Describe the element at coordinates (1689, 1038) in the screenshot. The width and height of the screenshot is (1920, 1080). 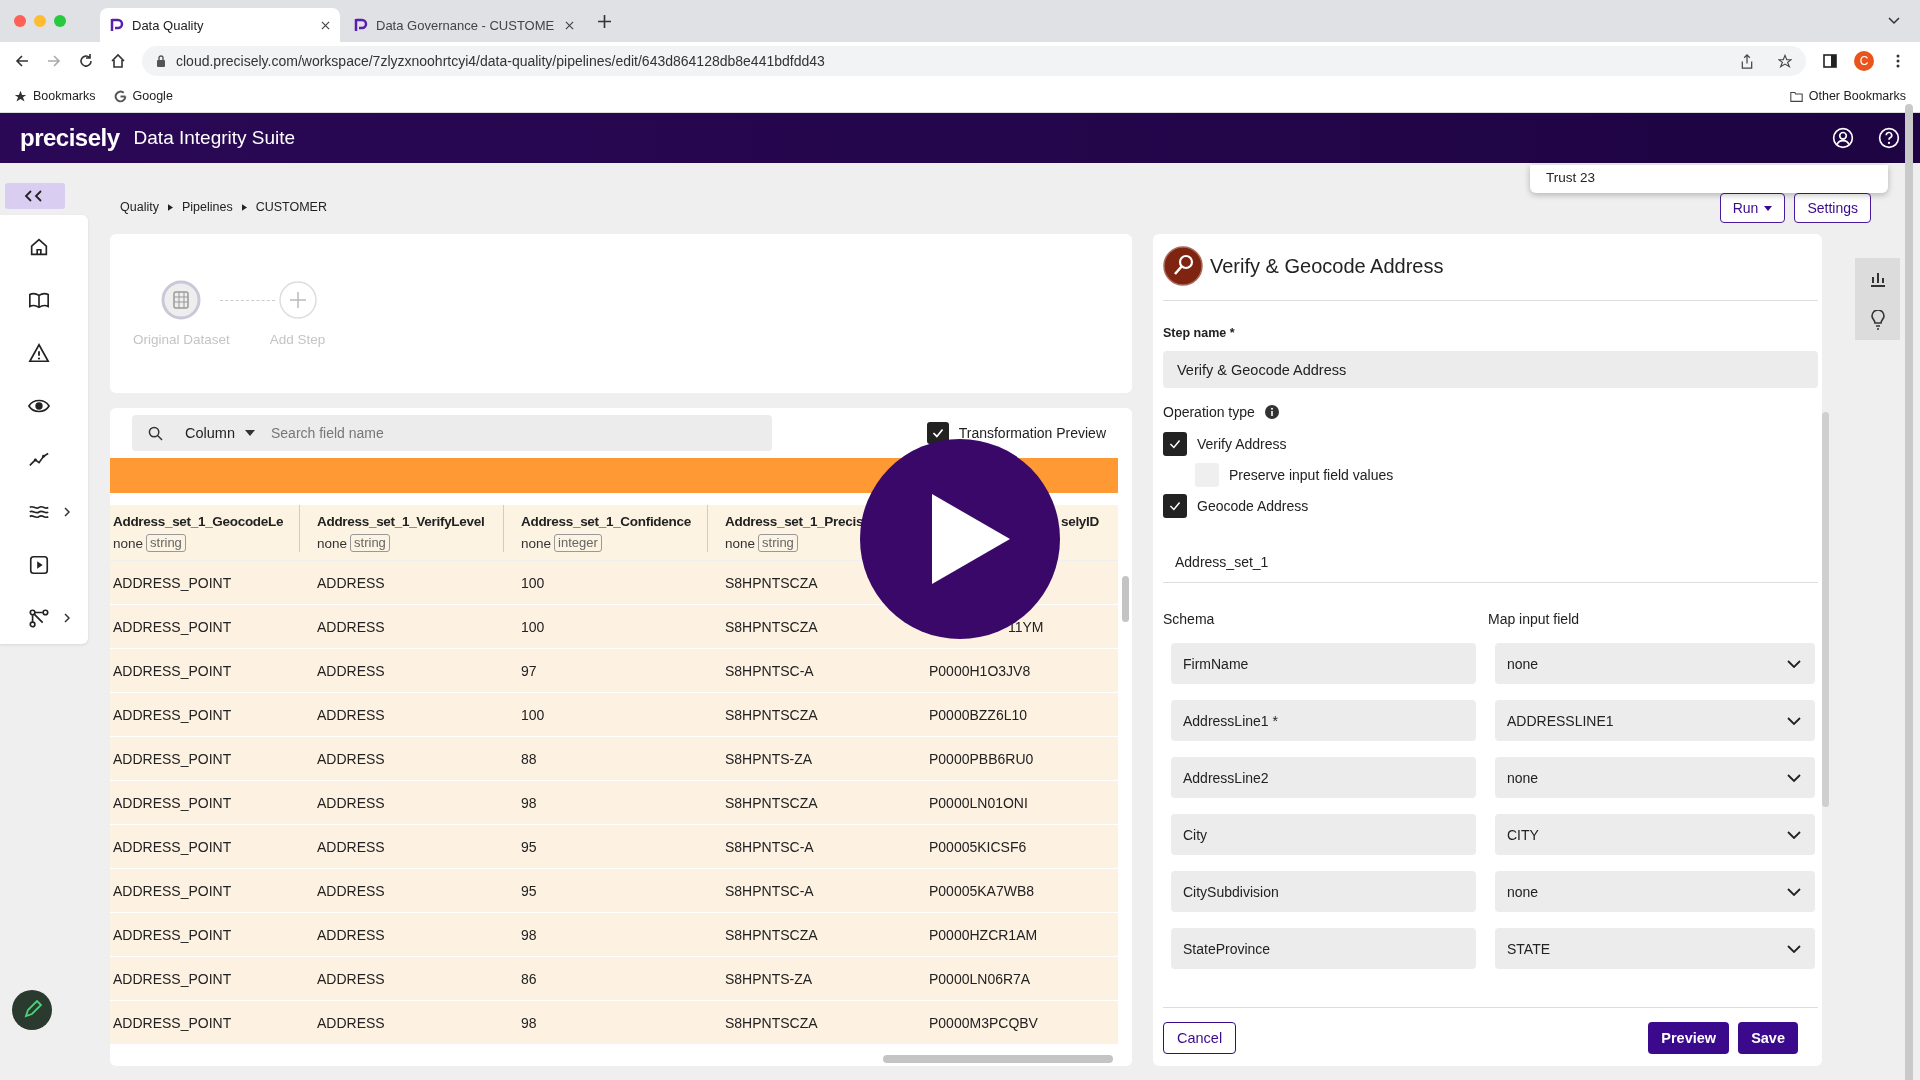
I see `primary-button: Preview` at that location.